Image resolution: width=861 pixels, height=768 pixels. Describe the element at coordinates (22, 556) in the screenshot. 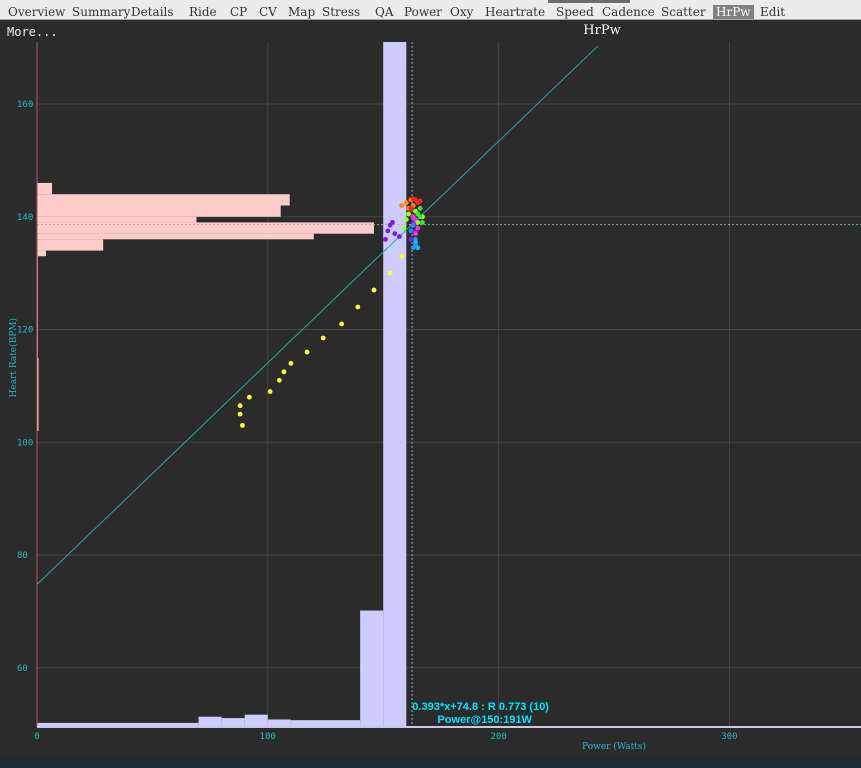

I see `y-tick-label: 80` at that location.